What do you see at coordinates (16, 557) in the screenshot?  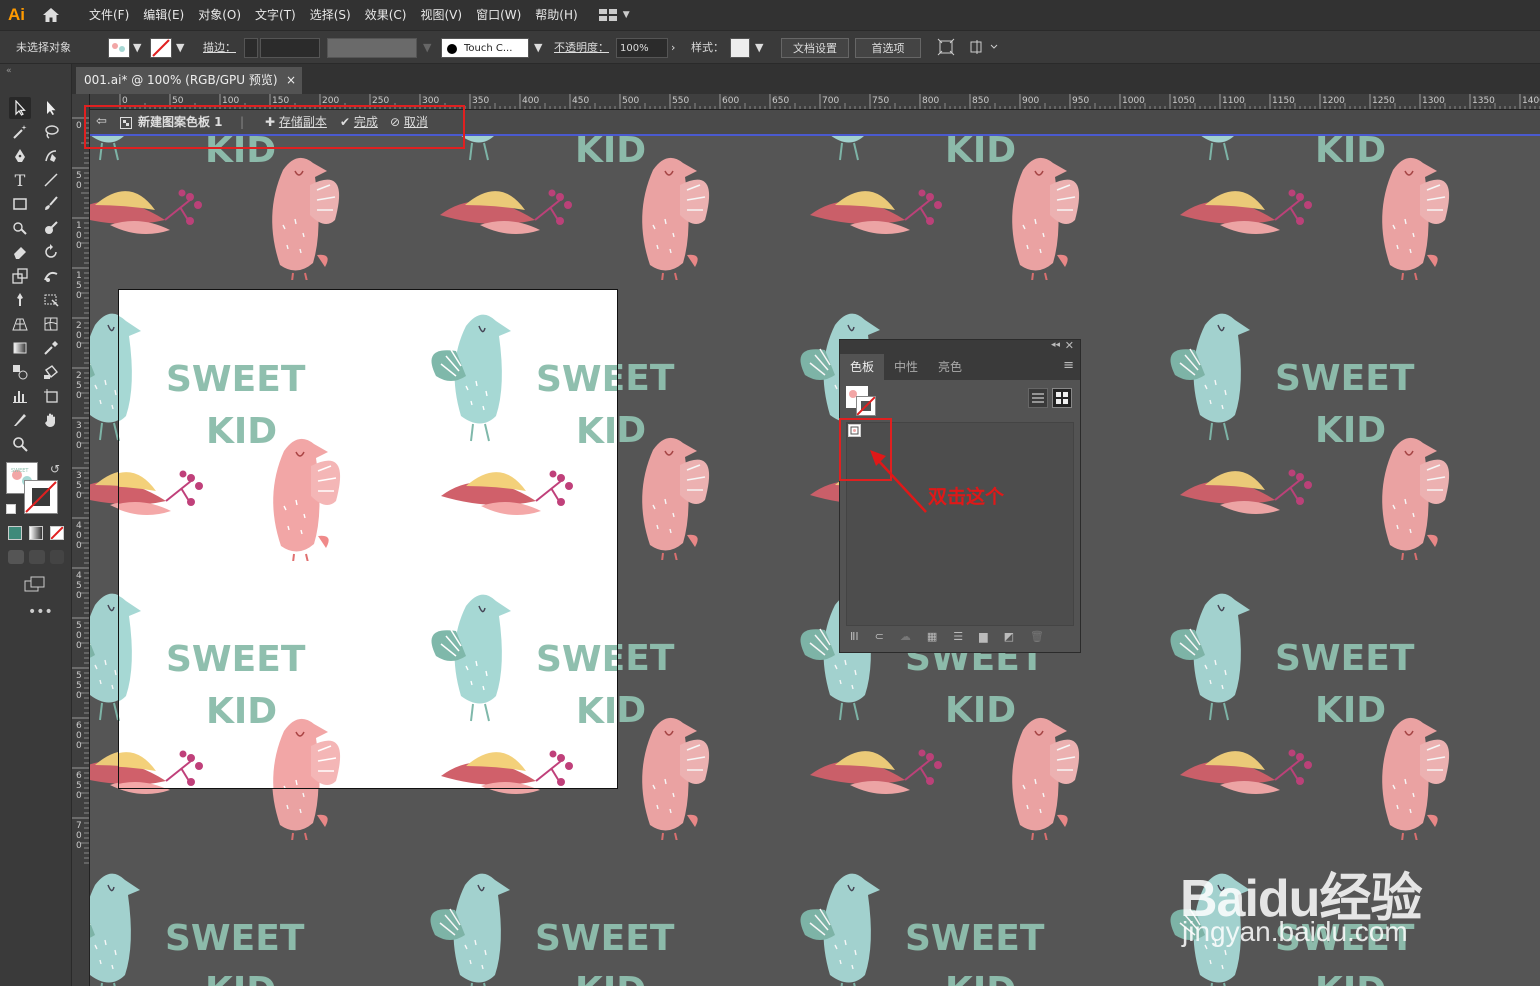 I see `draw-normal-icon` at bounding box center [16, 557].